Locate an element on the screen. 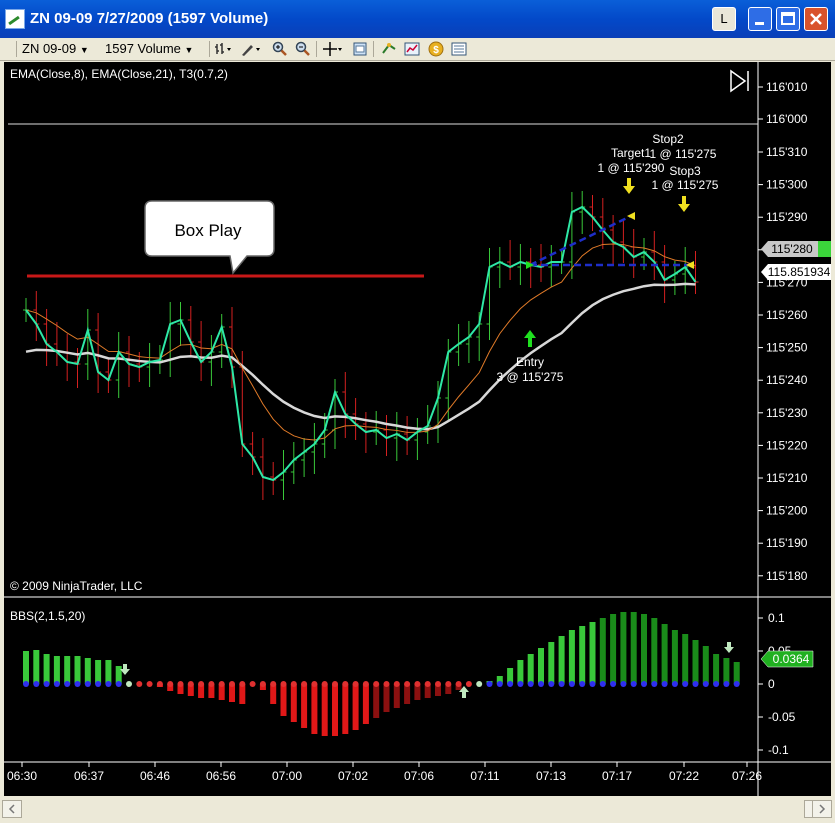  stop2-qty: 1 @ 115'275 is located at coordinates (683, 154).